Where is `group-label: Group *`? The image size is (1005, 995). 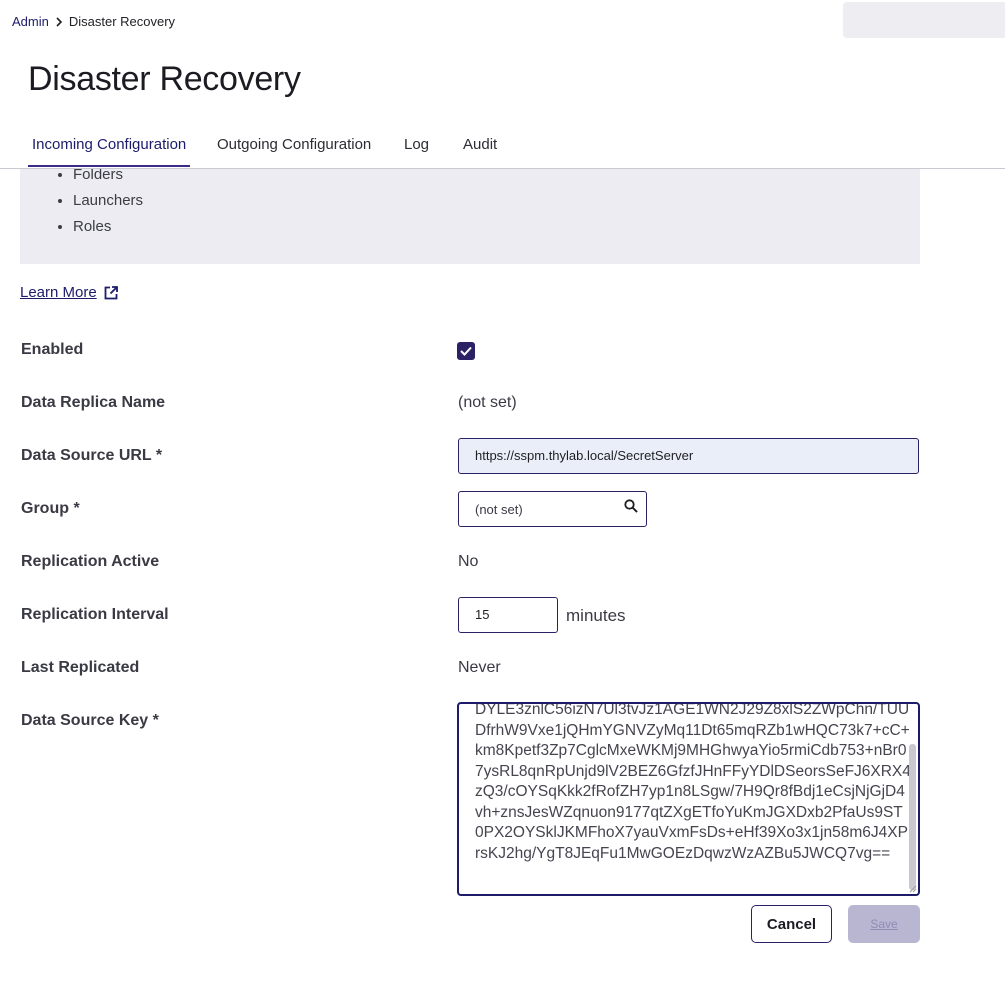
group-label: Group * is located at coordinates (50, 508).